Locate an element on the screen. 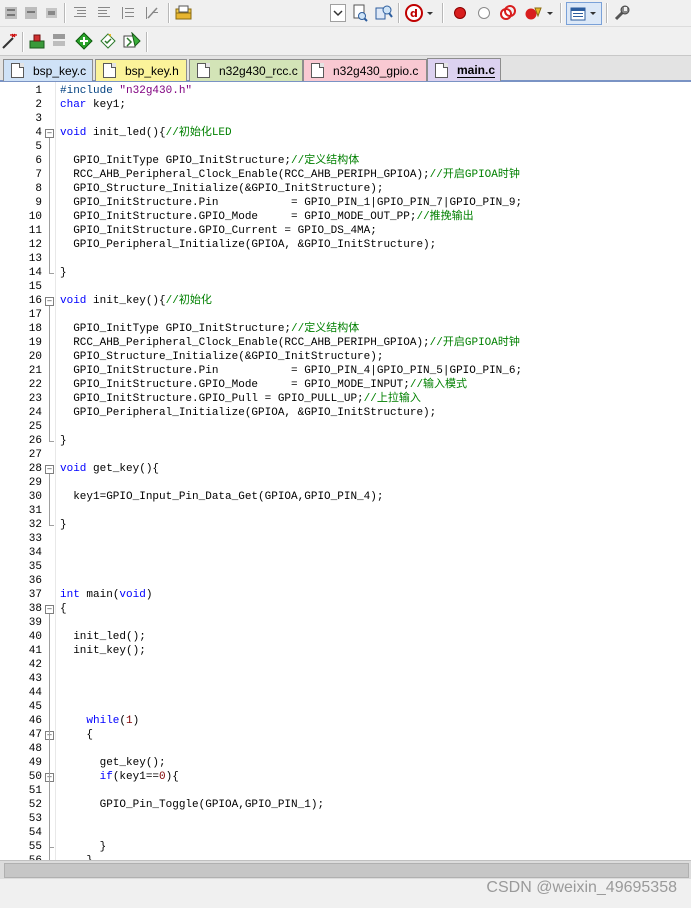  line-number: 22 is located at coordinates (35, 385).